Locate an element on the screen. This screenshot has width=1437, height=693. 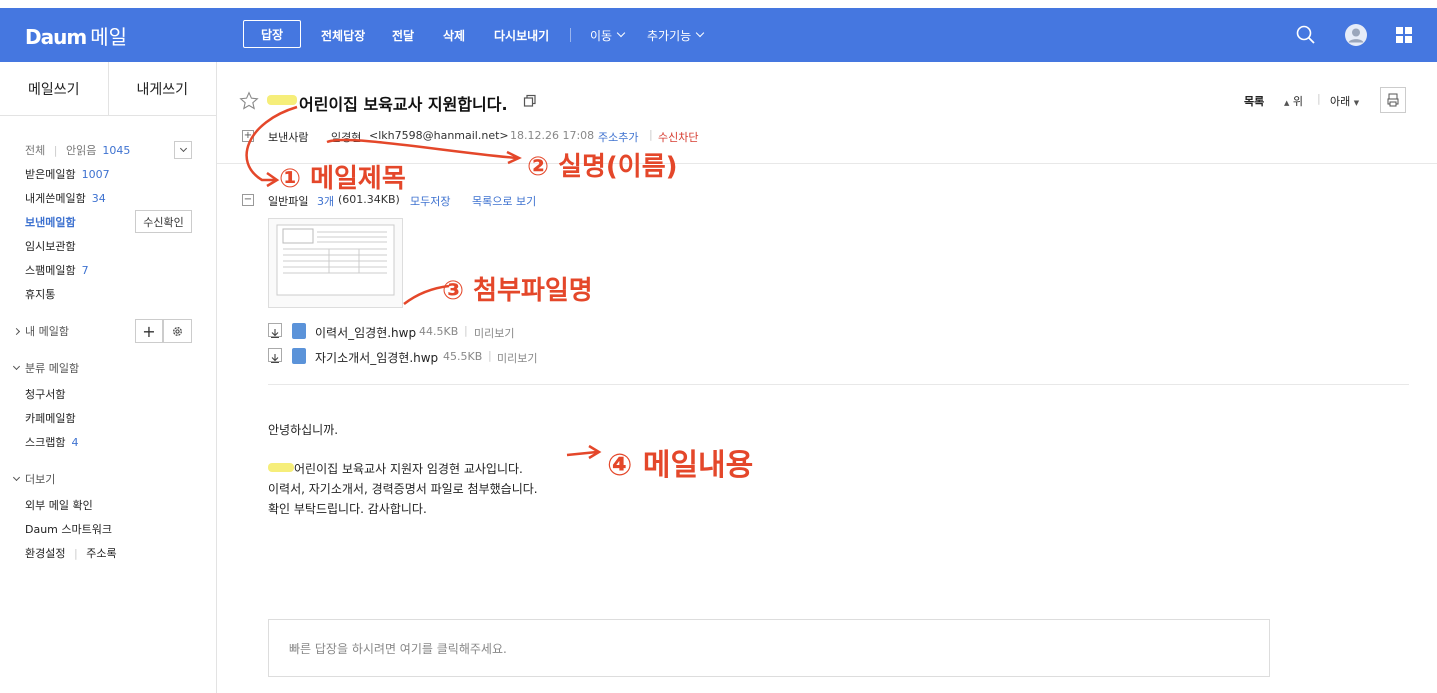
inbox-label: 받은메일함 is located at coordinates (50, 174).